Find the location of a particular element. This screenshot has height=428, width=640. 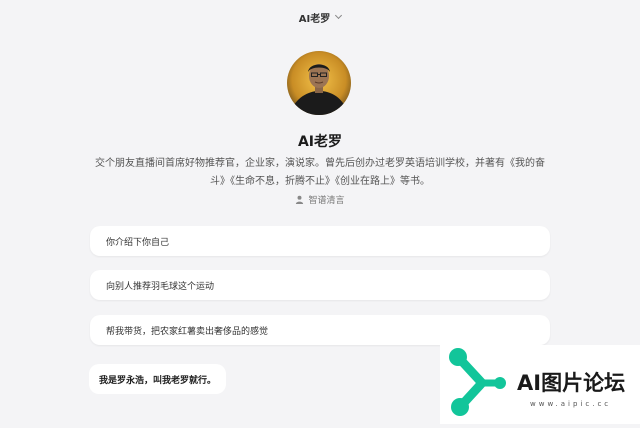

watermark-logo: AI图片论坛 www.aipic.cc is located at coordinates (540, 384).